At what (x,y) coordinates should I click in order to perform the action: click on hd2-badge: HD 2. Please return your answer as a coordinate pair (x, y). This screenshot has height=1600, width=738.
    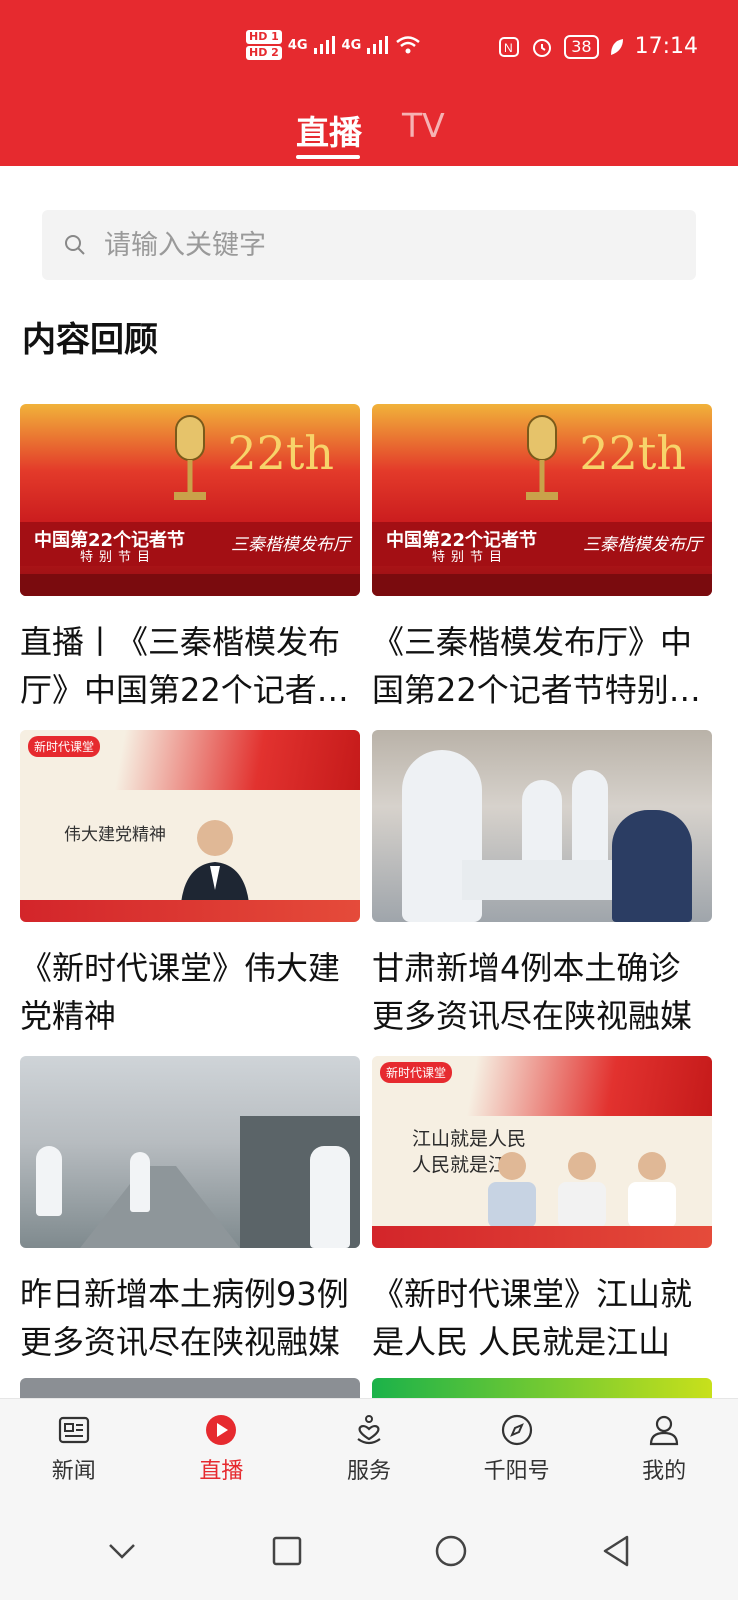
    Looking at the image, I should click on (264, 53).